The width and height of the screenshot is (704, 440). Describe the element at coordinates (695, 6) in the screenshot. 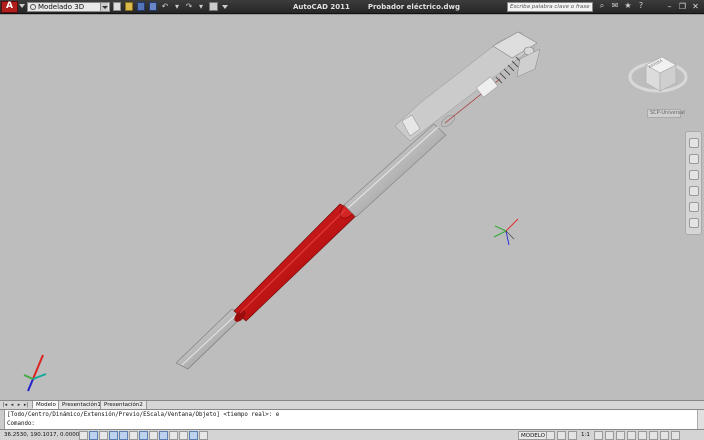

I see `close-icon: ✕` at that location.